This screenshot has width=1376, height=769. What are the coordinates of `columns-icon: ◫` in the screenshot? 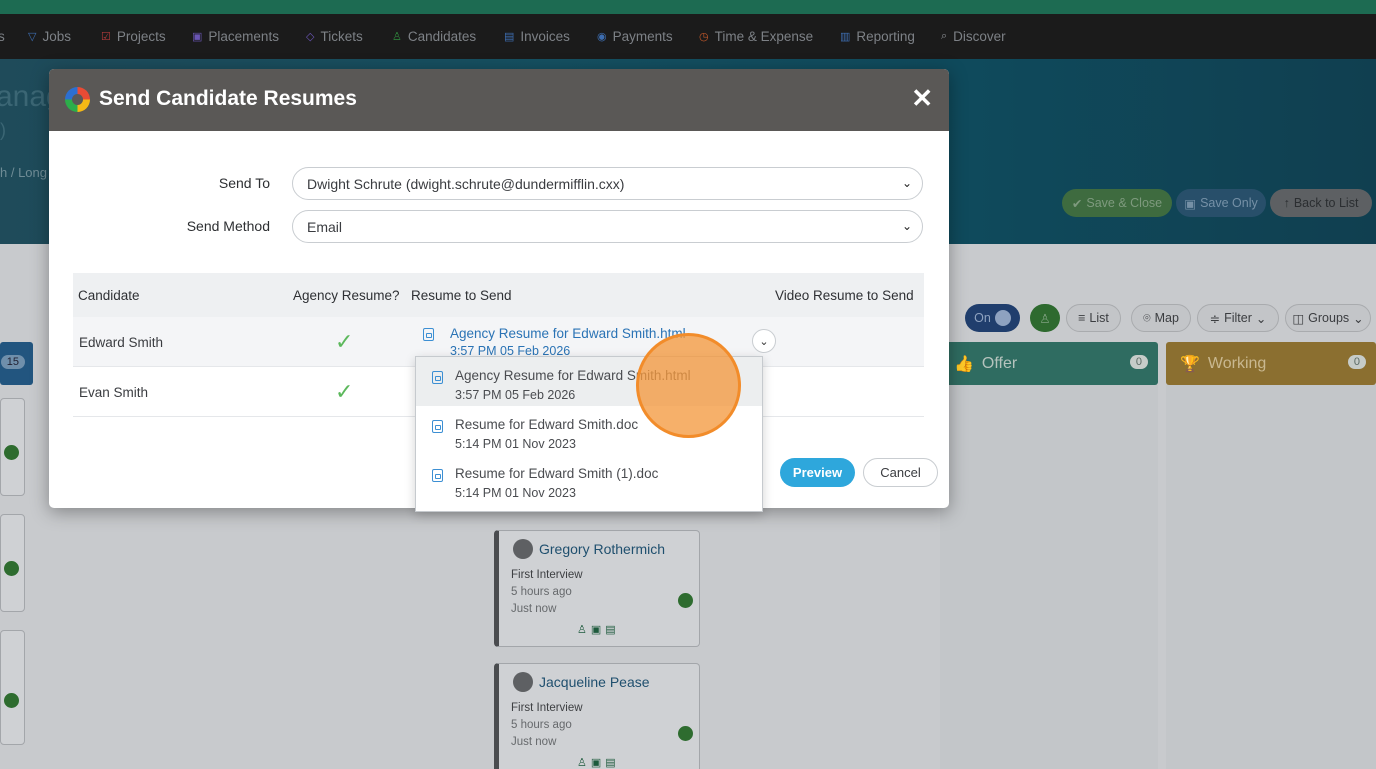 It's located at (1298, 318).